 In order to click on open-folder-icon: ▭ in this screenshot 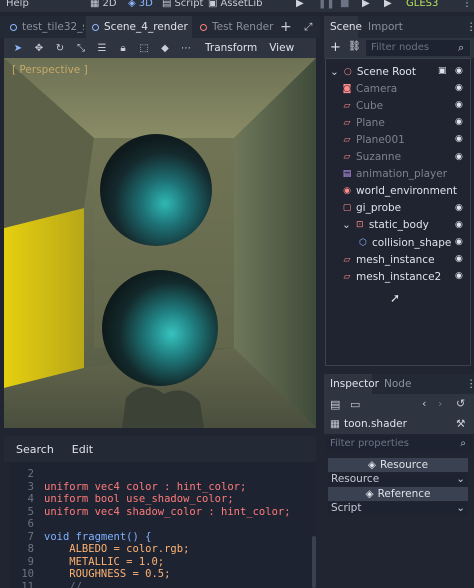, I will do `click(355, 404)`.